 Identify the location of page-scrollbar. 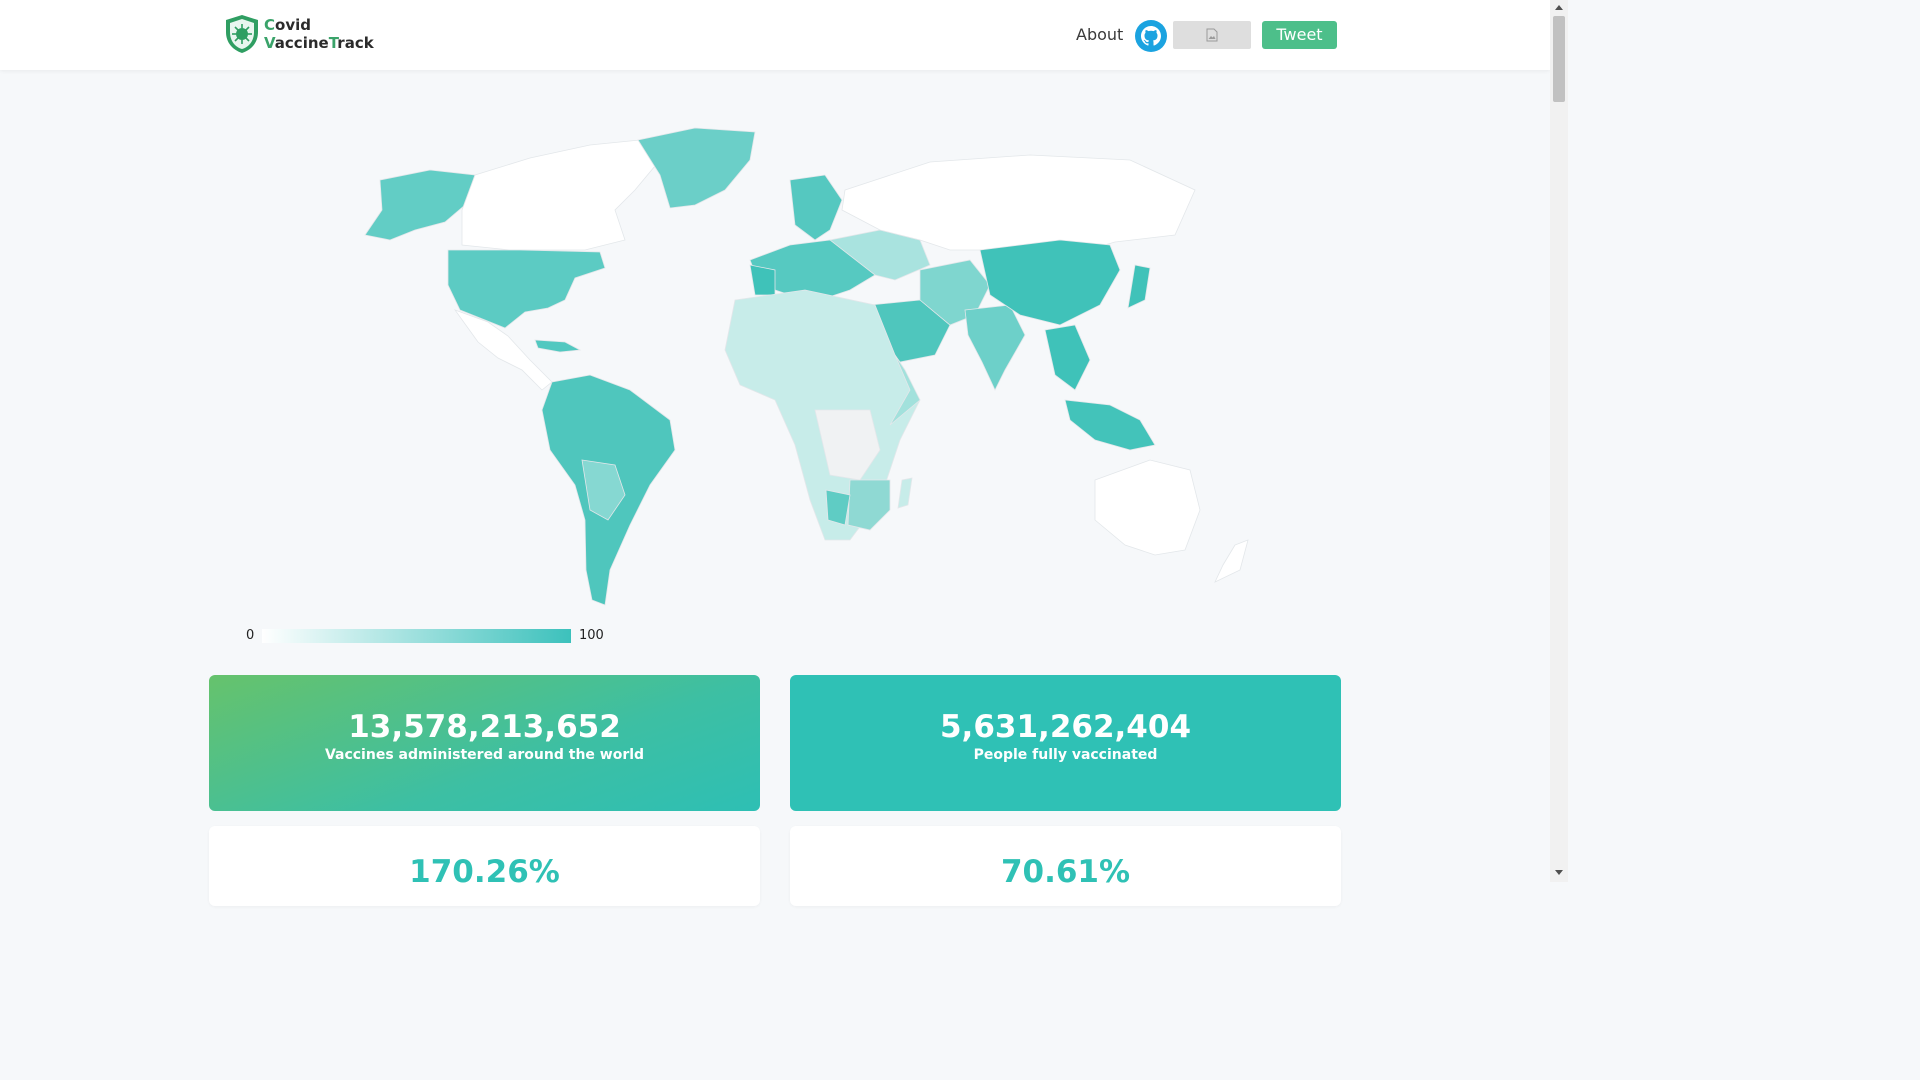
(1559, 441).